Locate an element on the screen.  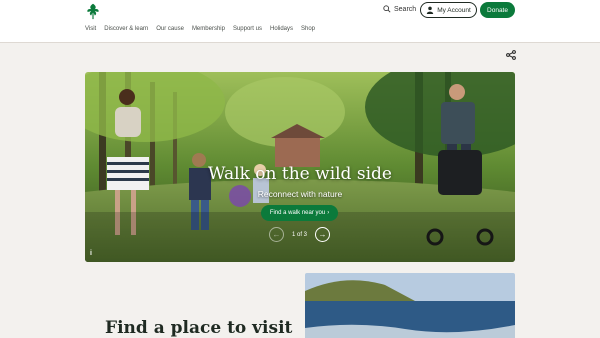
arrow-left-icon: ← is located at coordinates (276, 234).